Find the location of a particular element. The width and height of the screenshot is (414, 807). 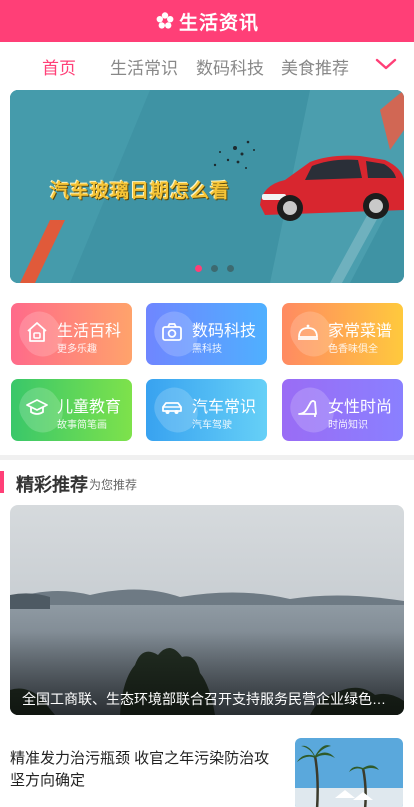

category-home-recipes: 家常菜谱 色香味俱全 is located at coordinates (342, 334).